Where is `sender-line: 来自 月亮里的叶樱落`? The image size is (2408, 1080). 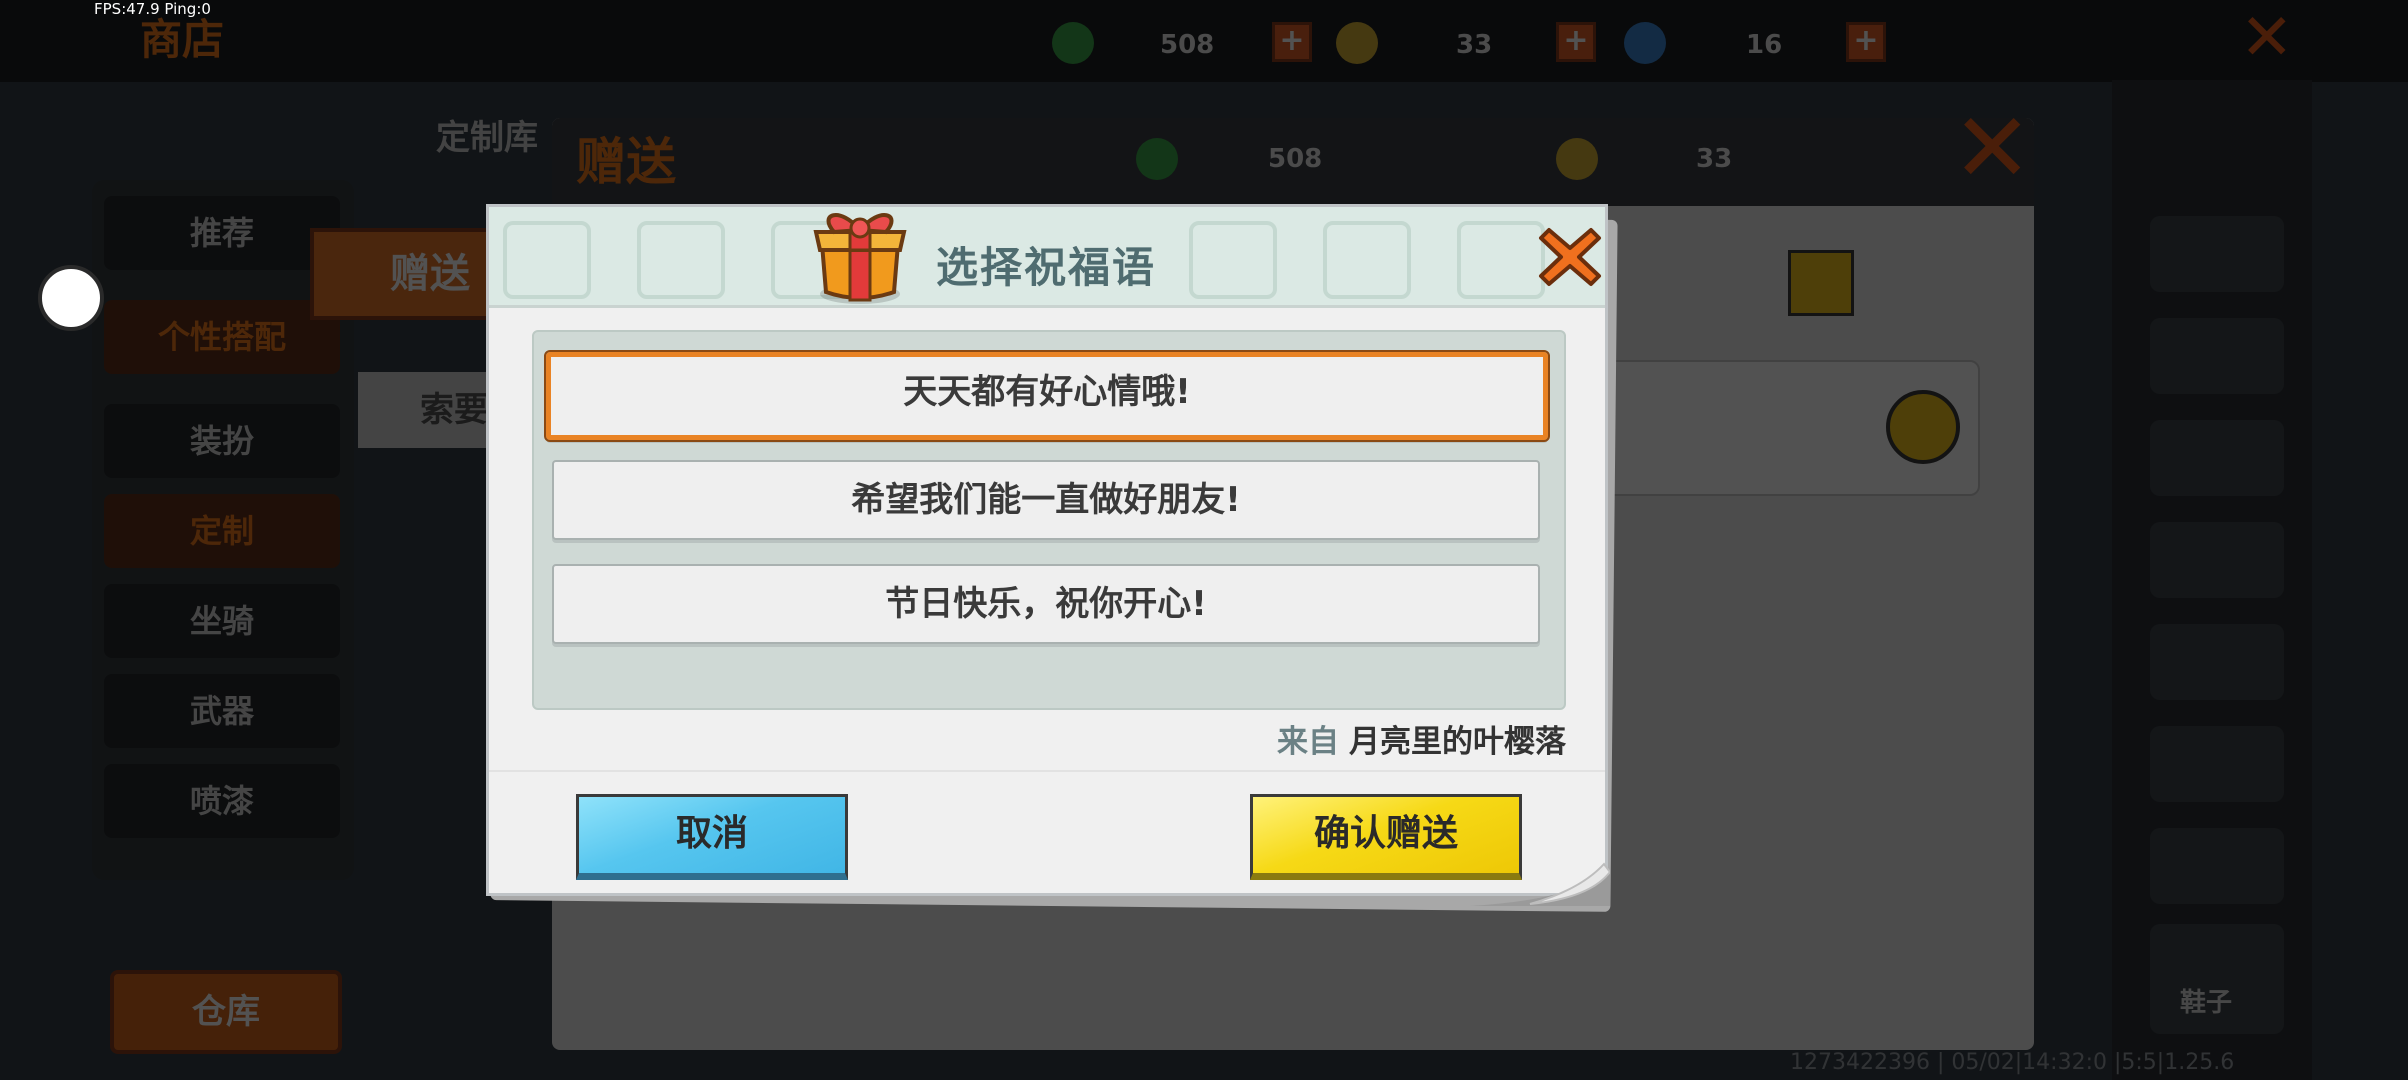 sender-line: 来自 月亮里的叶樱落 is located at coordinates (1417, 738).